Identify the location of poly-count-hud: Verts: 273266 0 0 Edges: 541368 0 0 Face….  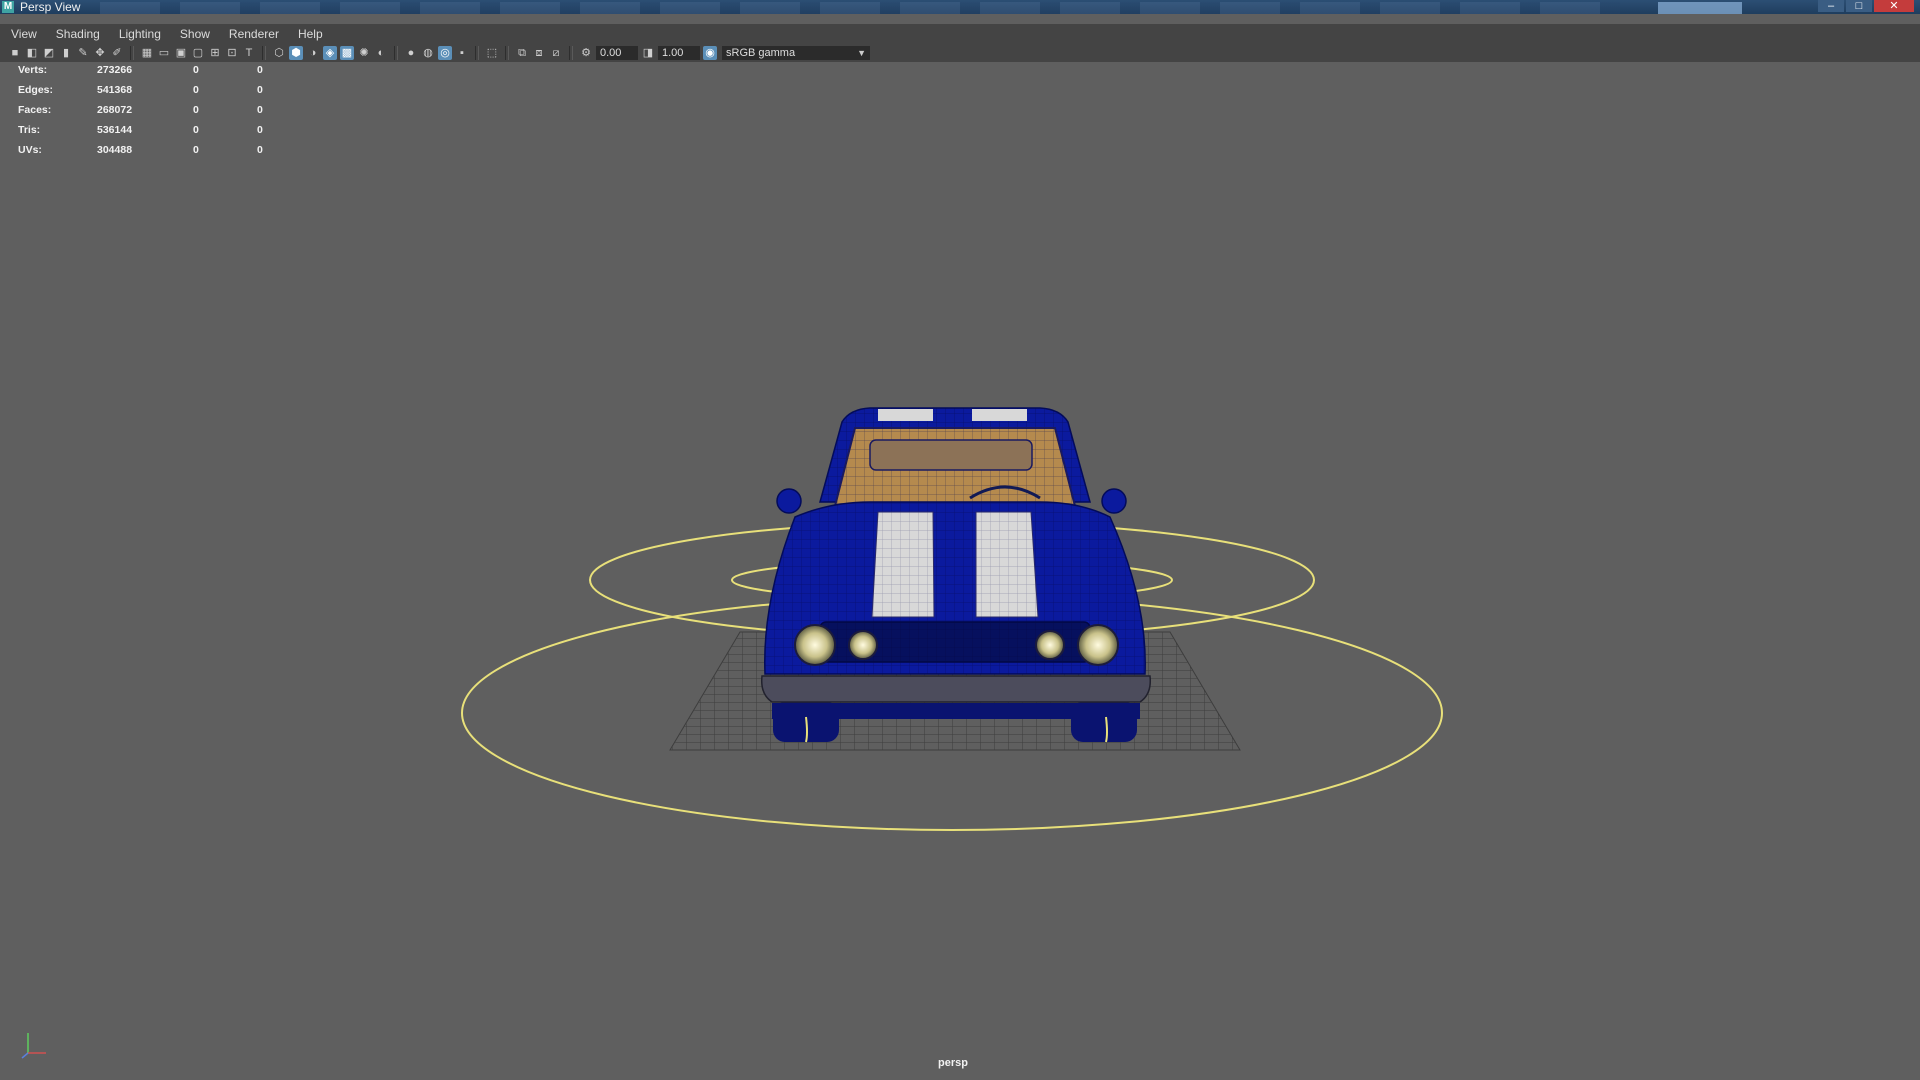
(148, 114).